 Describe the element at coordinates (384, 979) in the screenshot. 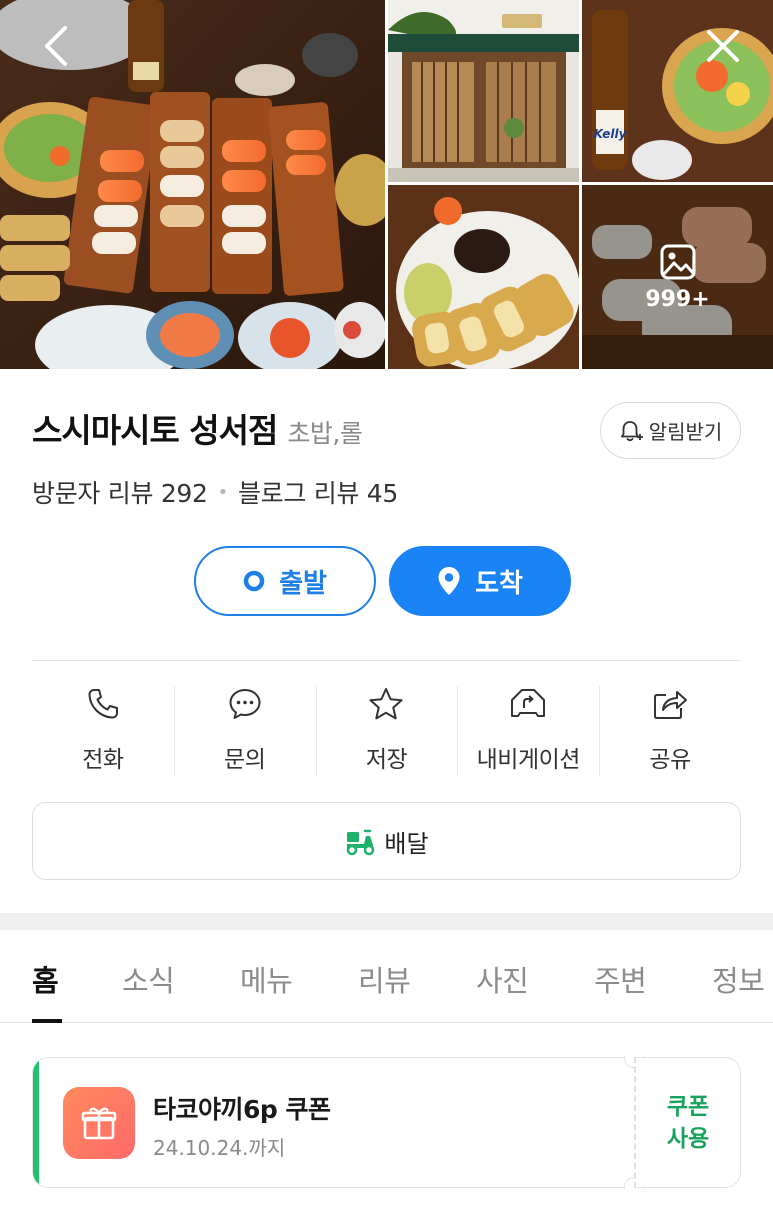

I see `tab-reviews: 리뷰` at that location.